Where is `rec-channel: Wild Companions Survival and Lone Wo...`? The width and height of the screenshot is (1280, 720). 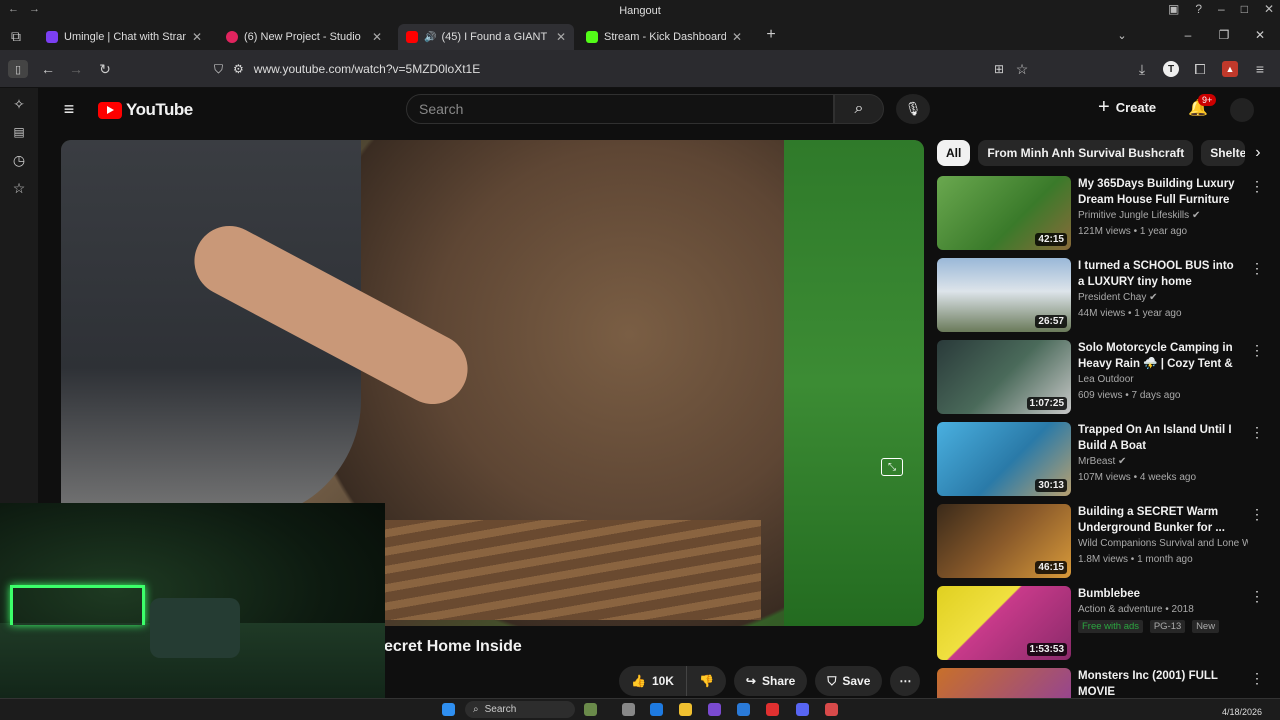 rec-channel: Wild Companions Survival and Lone Wo... is located at coordinates (1163, 543).